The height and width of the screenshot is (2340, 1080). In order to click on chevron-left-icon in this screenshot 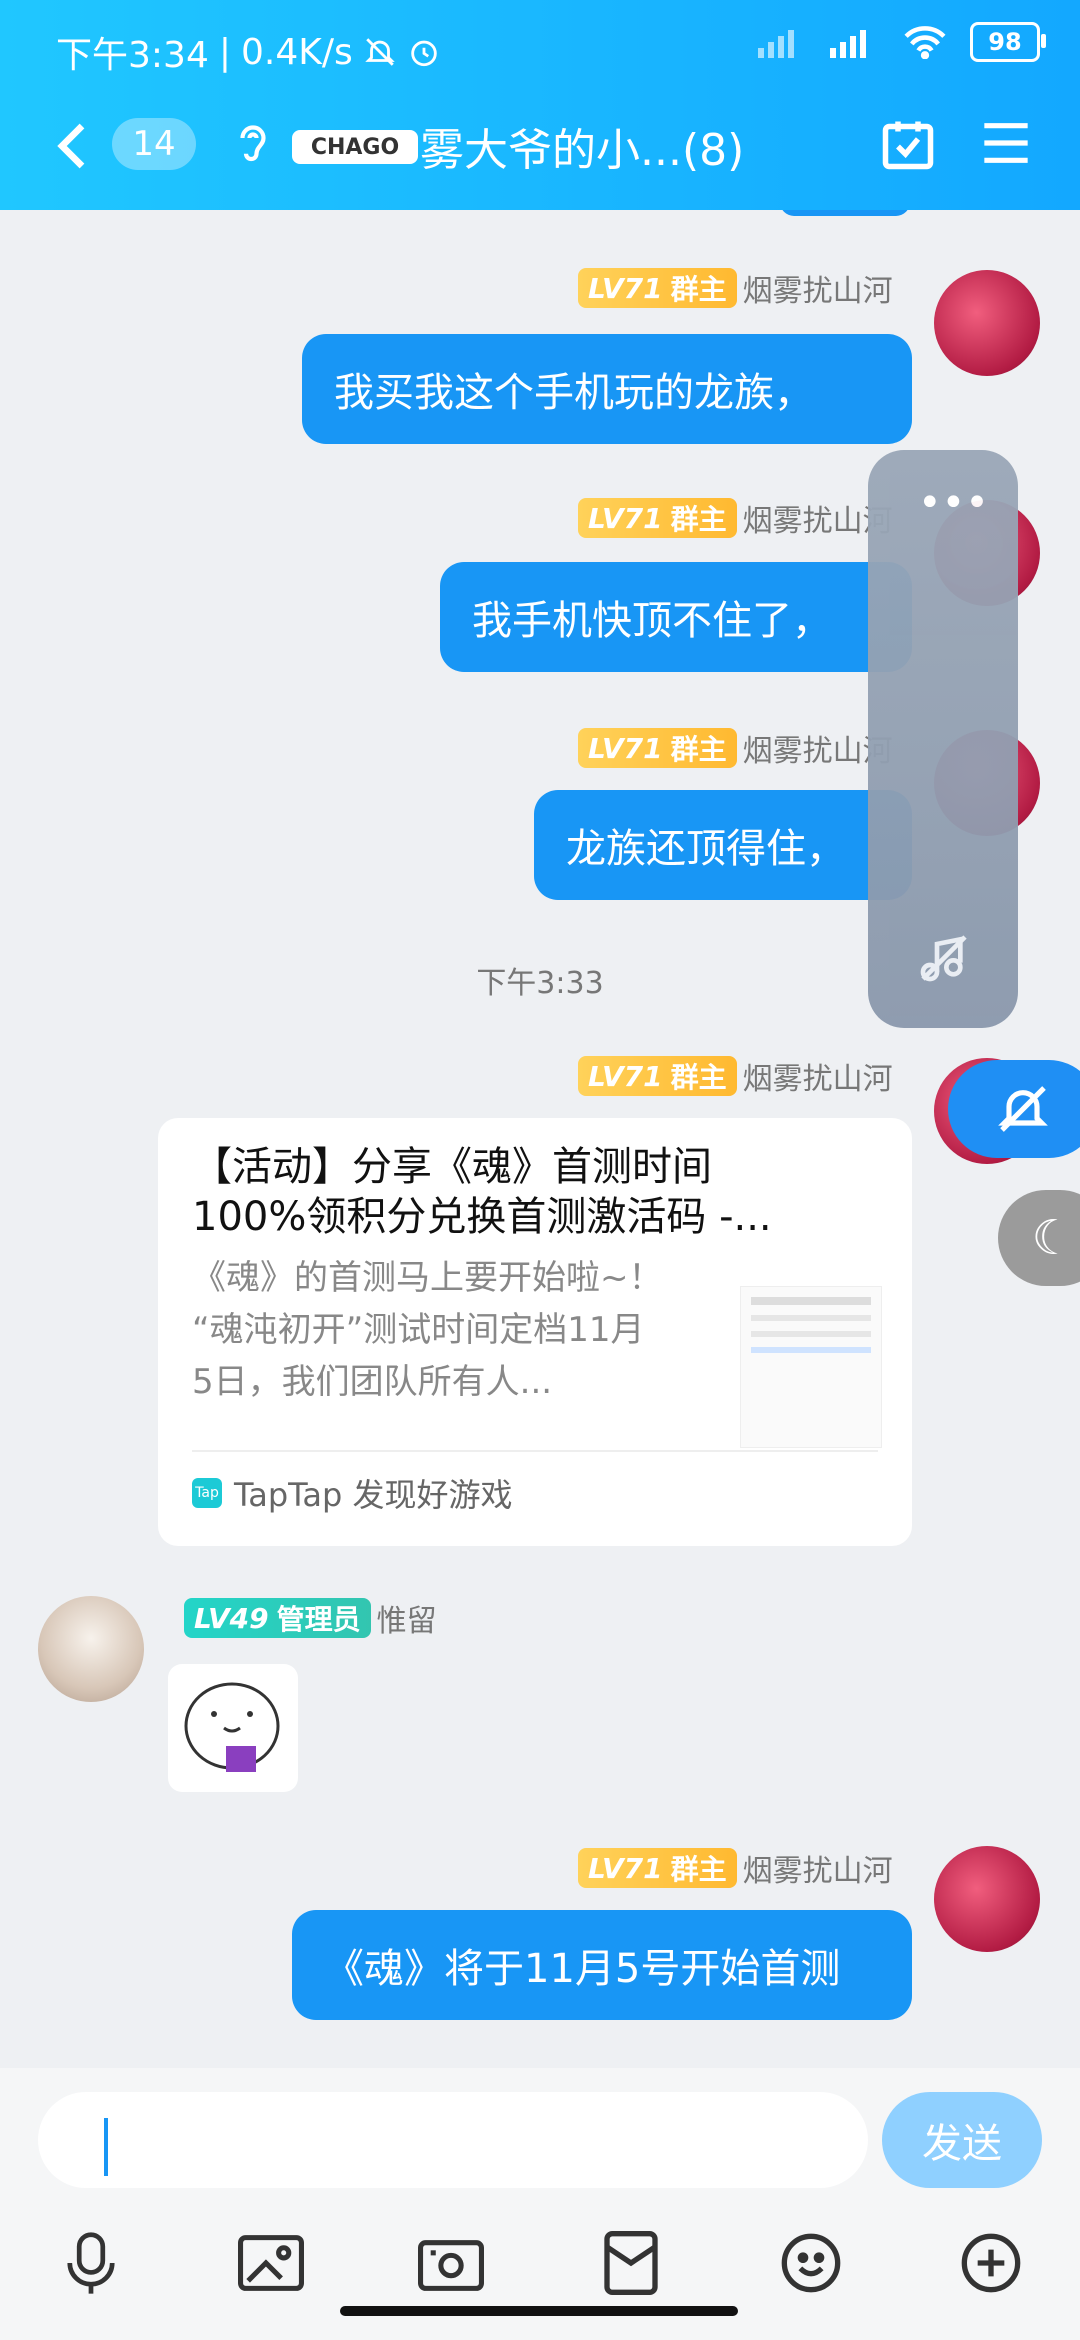, I will do `click(71, 146)`.